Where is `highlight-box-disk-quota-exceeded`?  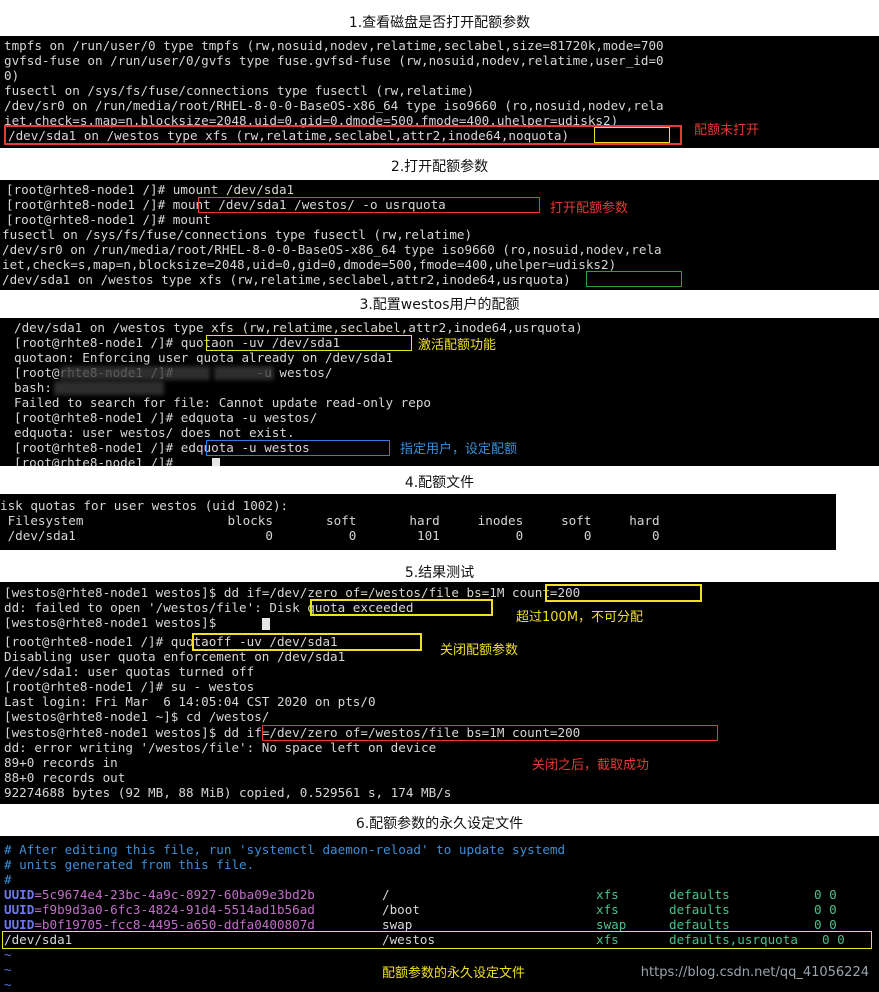 highlight-box-disk-quota-exceeded is located at coordinates (401, 607).